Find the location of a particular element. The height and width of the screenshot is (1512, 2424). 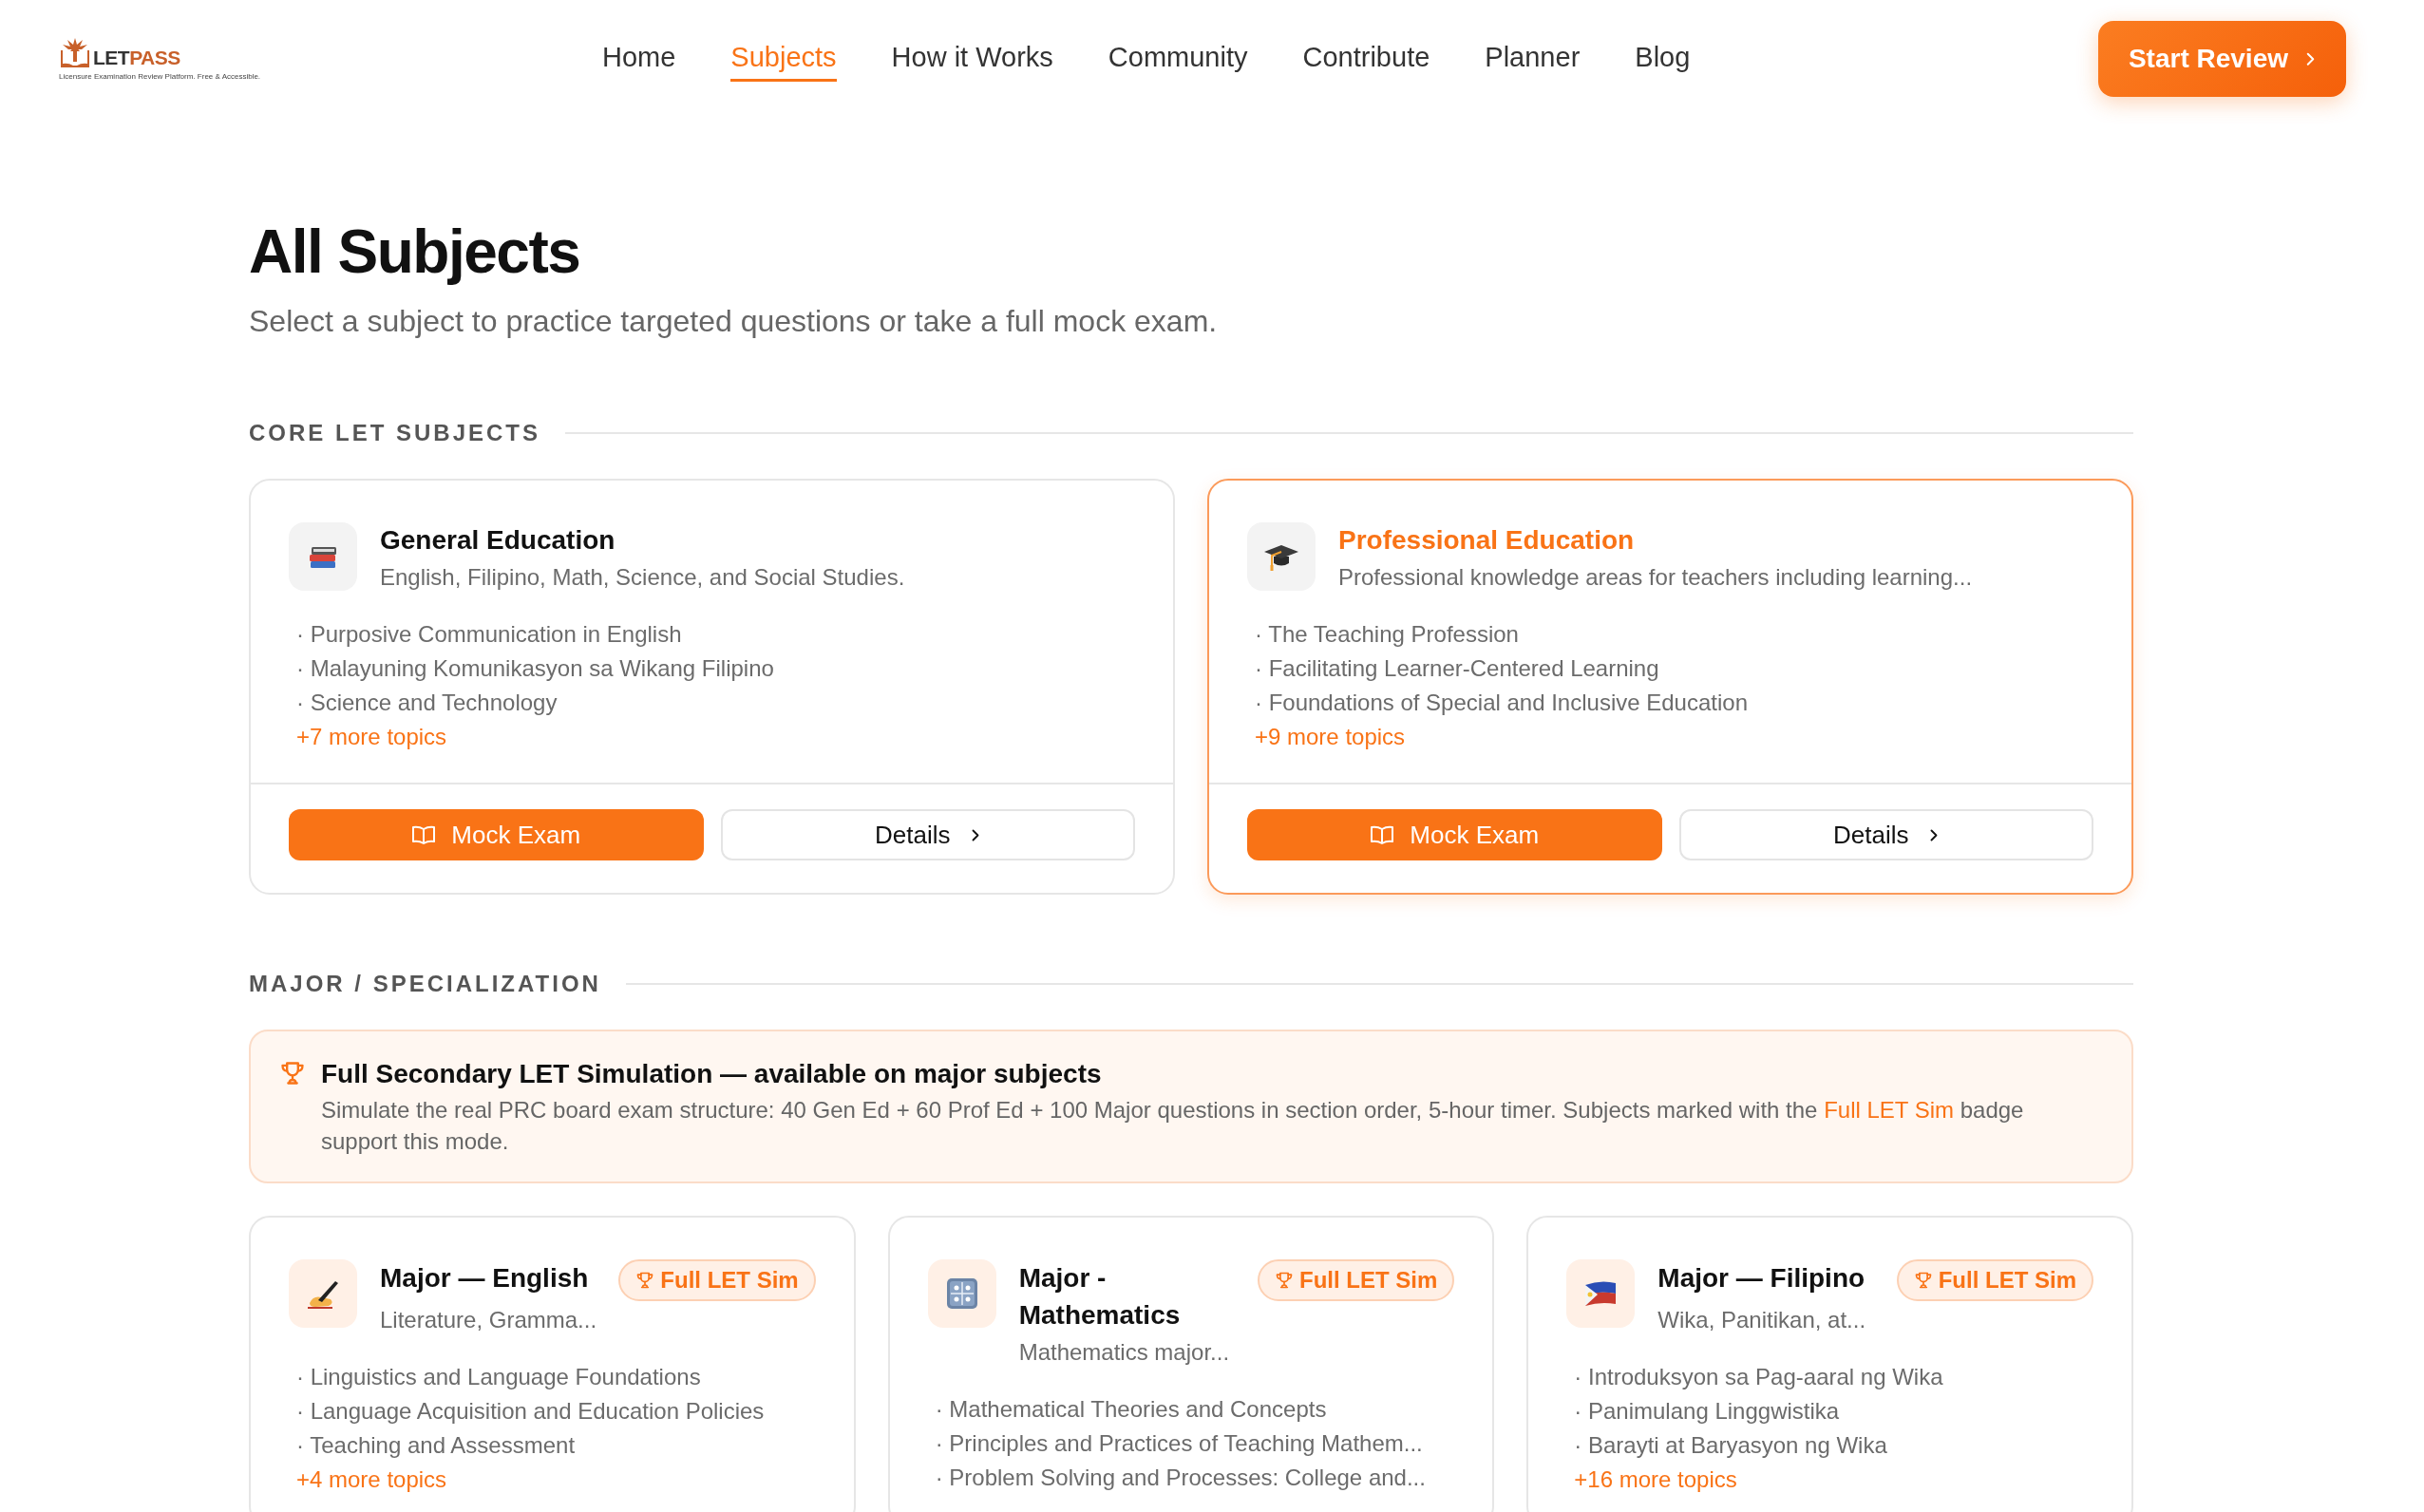

topic-item: · The Teaching Profession is located at coordinates (1387, 635).